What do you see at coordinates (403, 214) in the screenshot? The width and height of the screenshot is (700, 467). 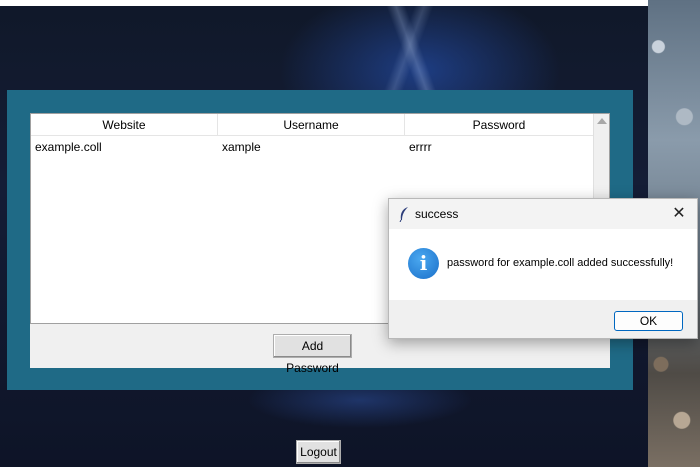 I see `feather-icon` at bounding box center [403, 214].